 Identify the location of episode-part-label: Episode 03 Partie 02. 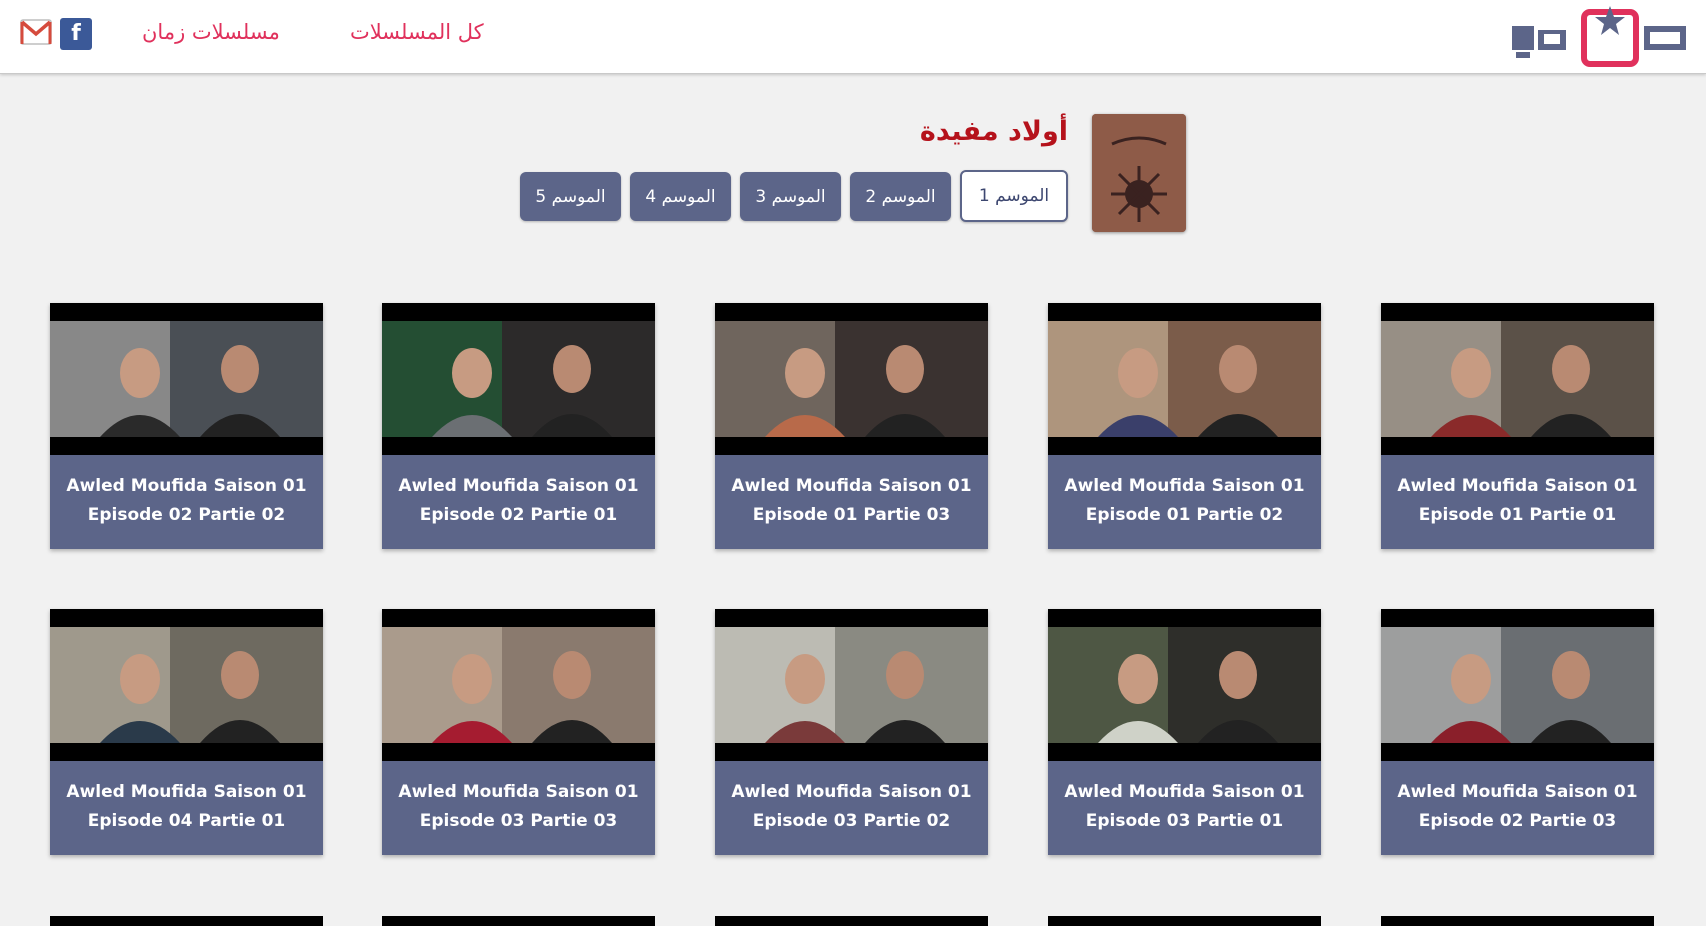
(851, 821).